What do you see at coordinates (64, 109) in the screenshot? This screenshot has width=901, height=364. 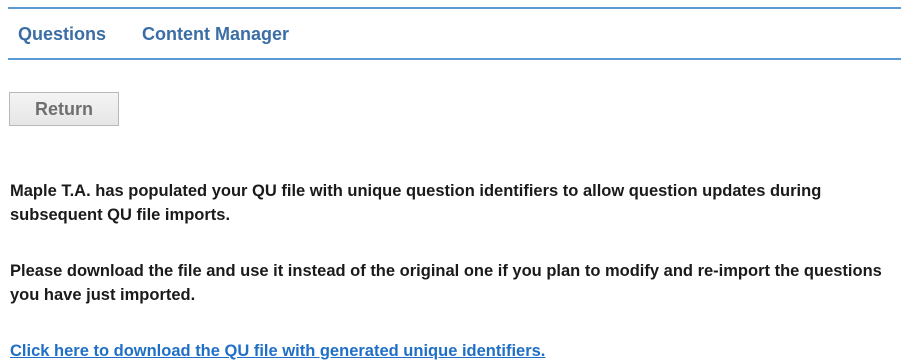 I see `return-button: Return` at bounding box center [64, 109].